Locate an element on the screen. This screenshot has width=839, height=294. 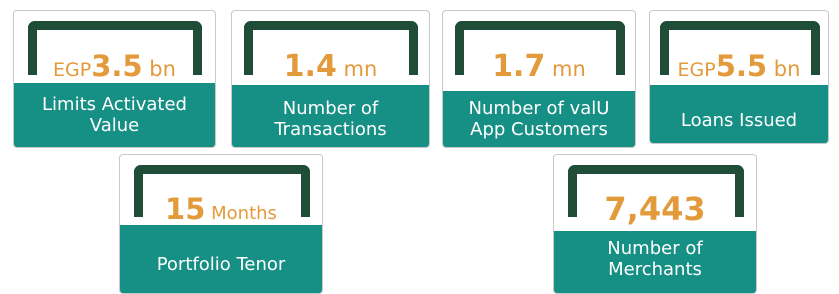
kpi-number: 1.4 is located at coordinates (310, 66).